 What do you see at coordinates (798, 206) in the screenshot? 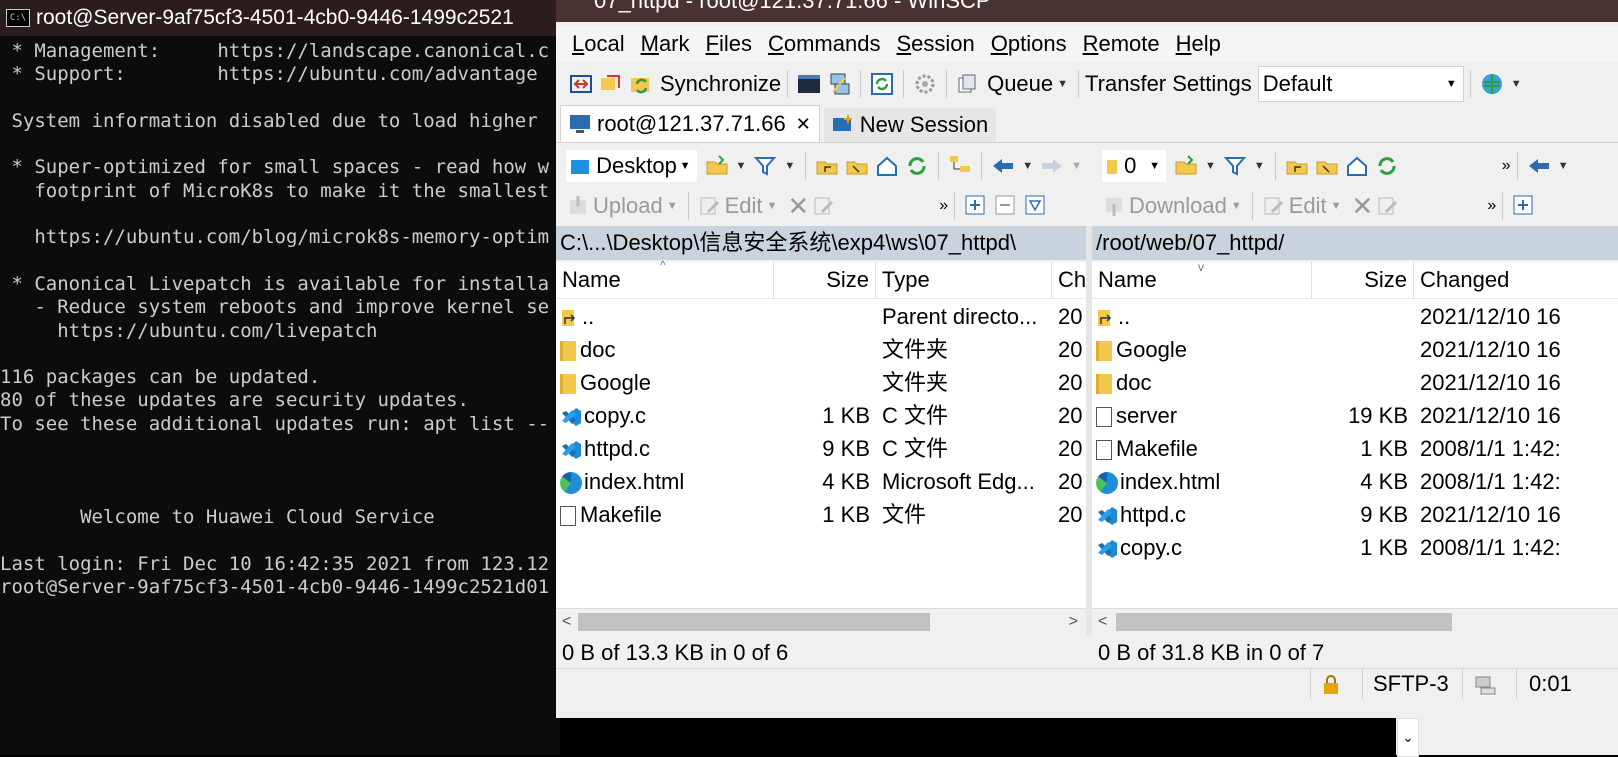
I see `delete-icon: ✕` at bounding box center [798, 206].